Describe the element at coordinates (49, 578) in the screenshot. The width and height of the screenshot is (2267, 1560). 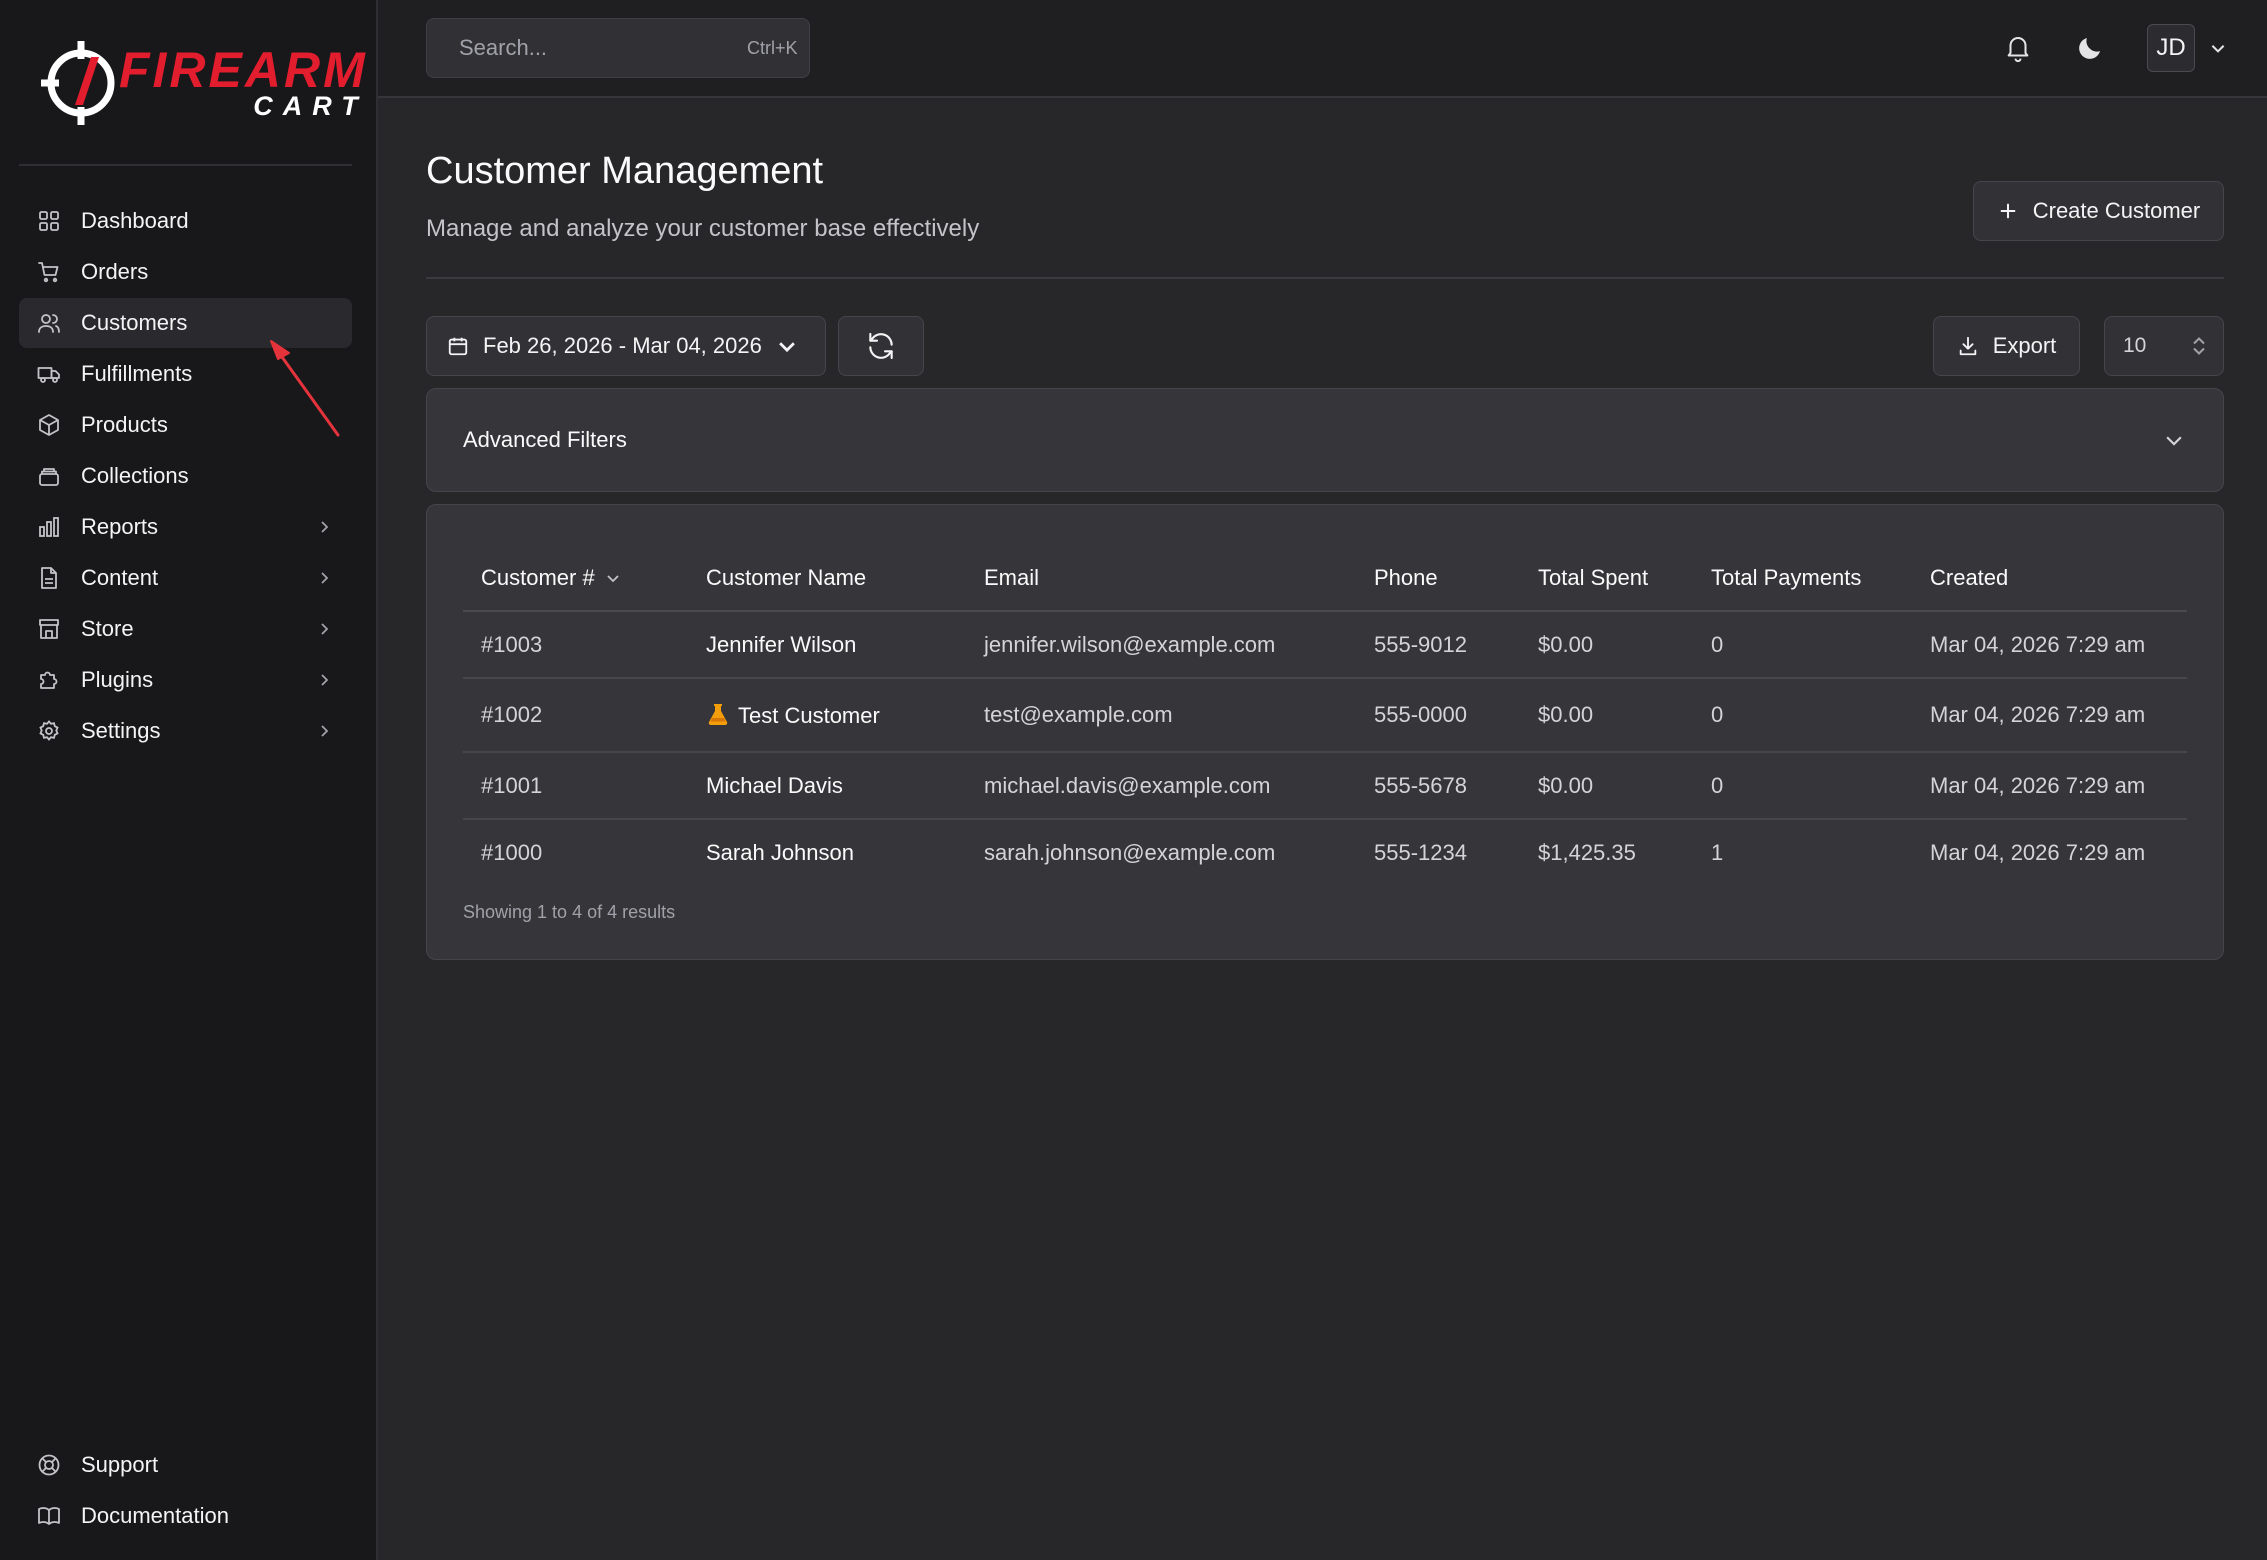
I see `file-icon` at that location.